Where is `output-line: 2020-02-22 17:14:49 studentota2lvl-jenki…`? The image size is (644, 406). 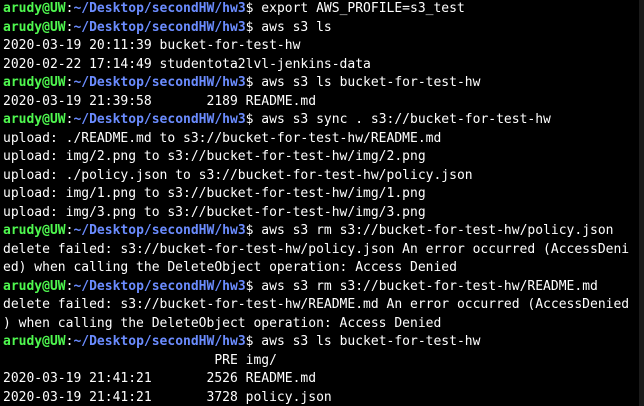
output-line: 2020-02-22 17:14:49 studentota2lvl-jenki… is located at coordinates (323, 65).